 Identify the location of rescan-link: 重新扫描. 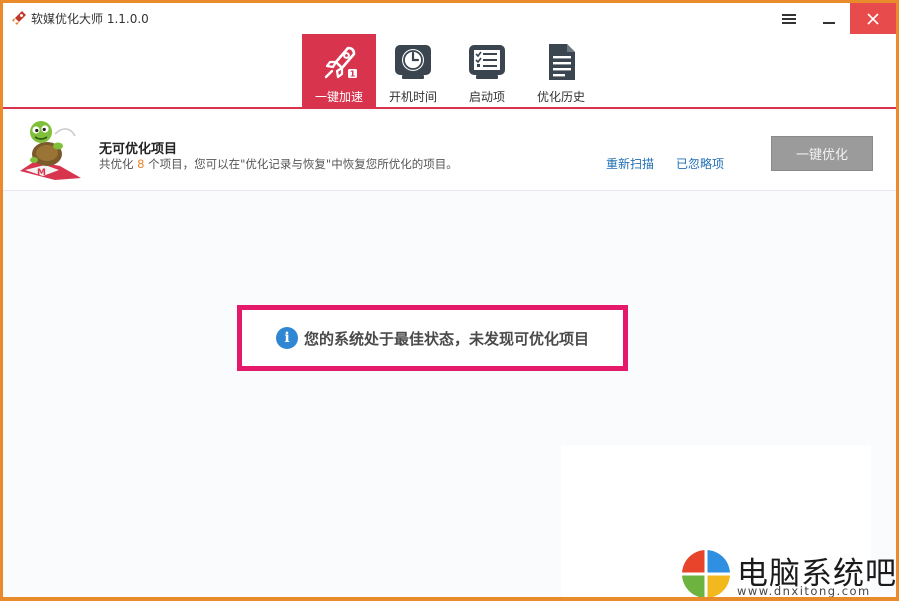
(630, 163).